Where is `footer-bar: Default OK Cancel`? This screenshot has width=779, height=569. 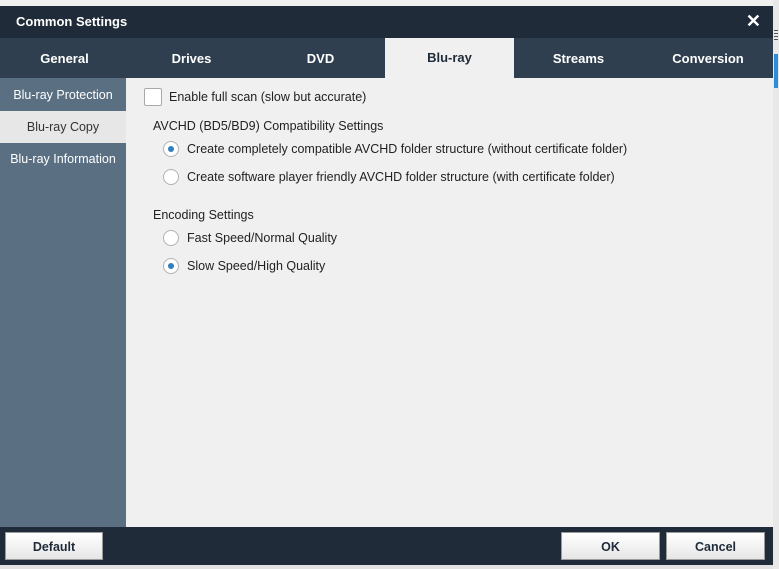
footer-bar: Default OK Cancel is located at coordinates (386, 548).